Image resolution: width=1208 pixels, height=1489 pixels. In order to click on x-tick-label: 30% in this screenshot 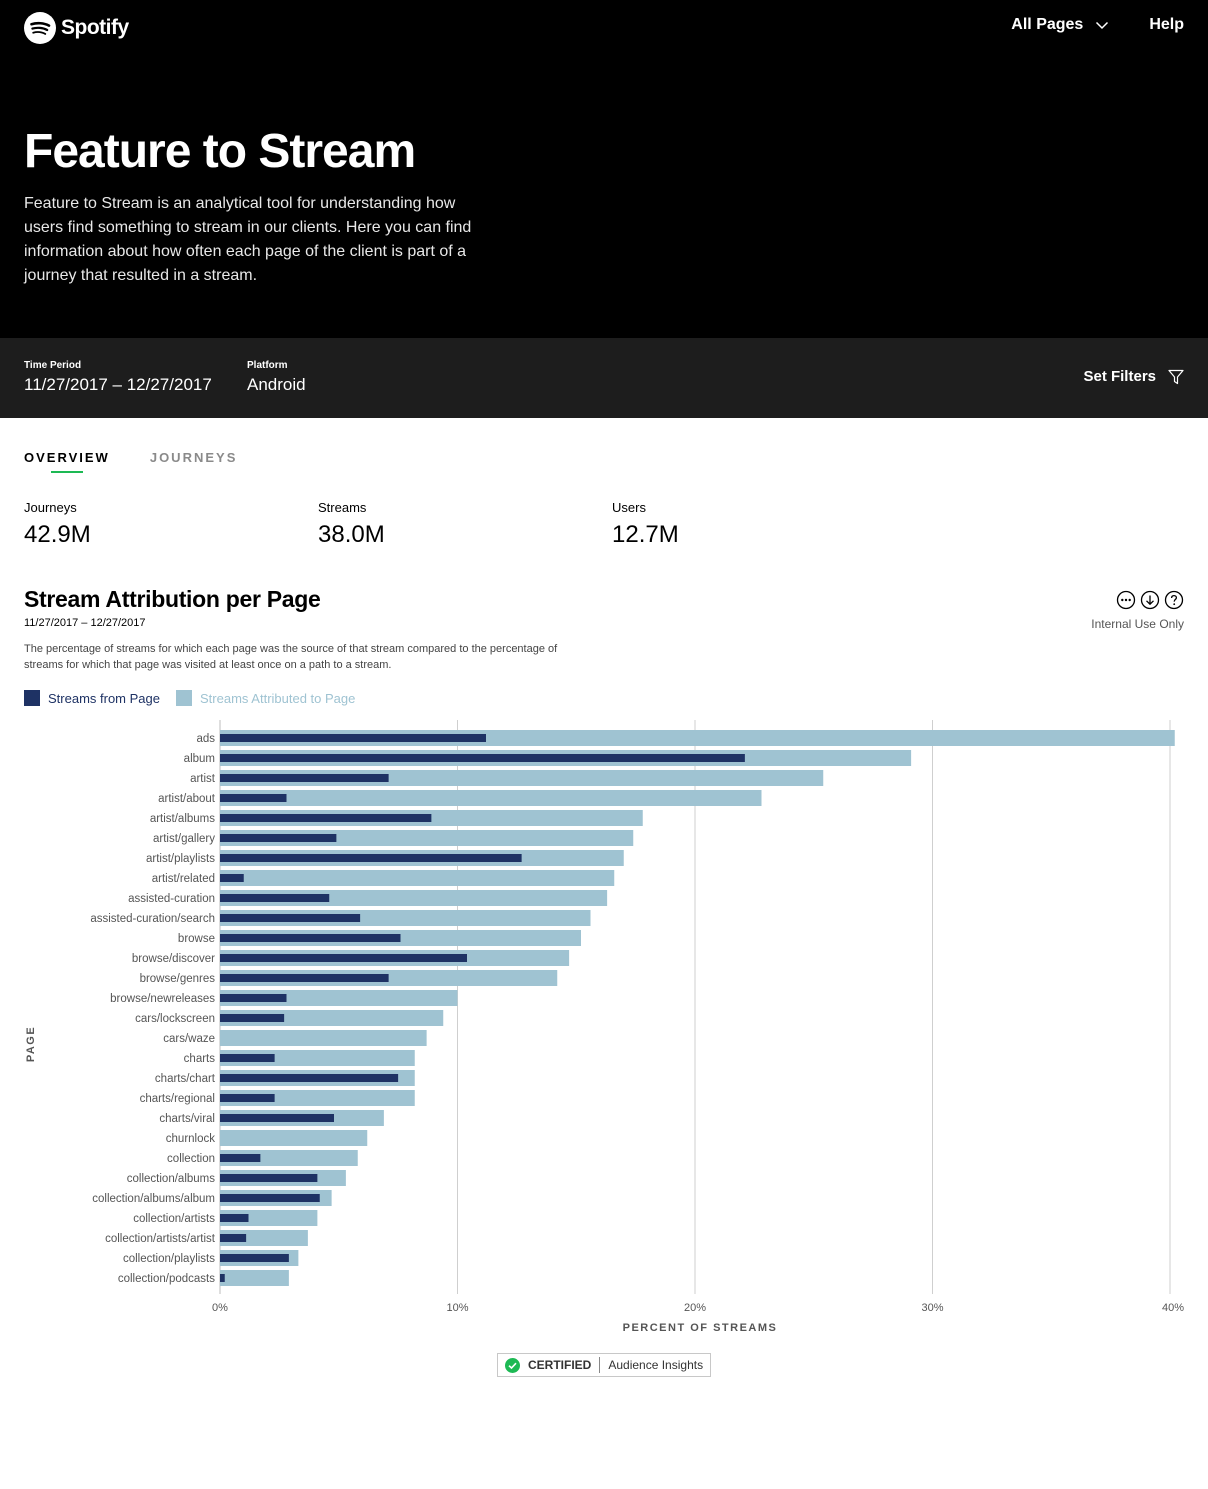, I will do `click(932, 1308)`.